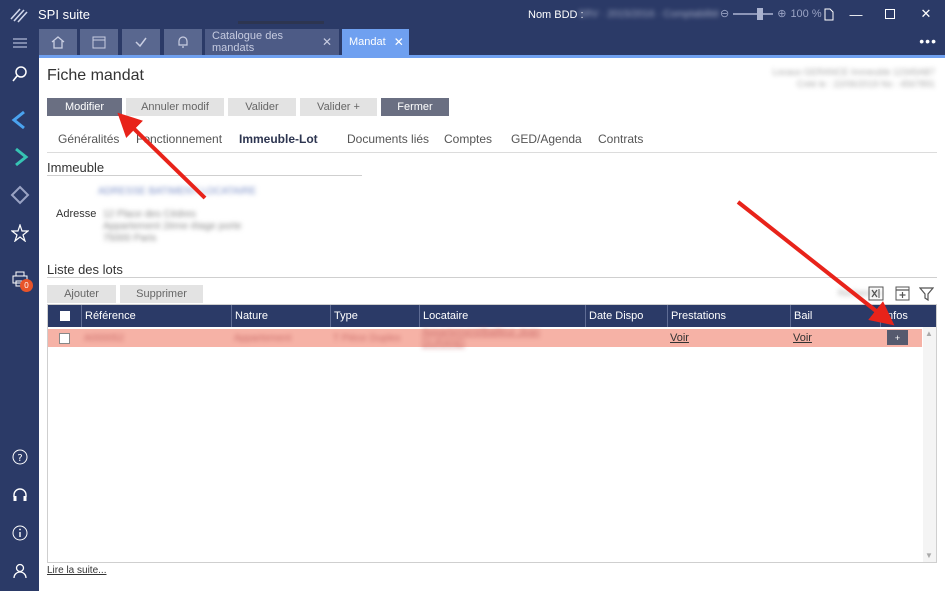 This screenshot has height=591, width=945. I want to click on tab-mandat: Mandat ✕, so click(375, 42).